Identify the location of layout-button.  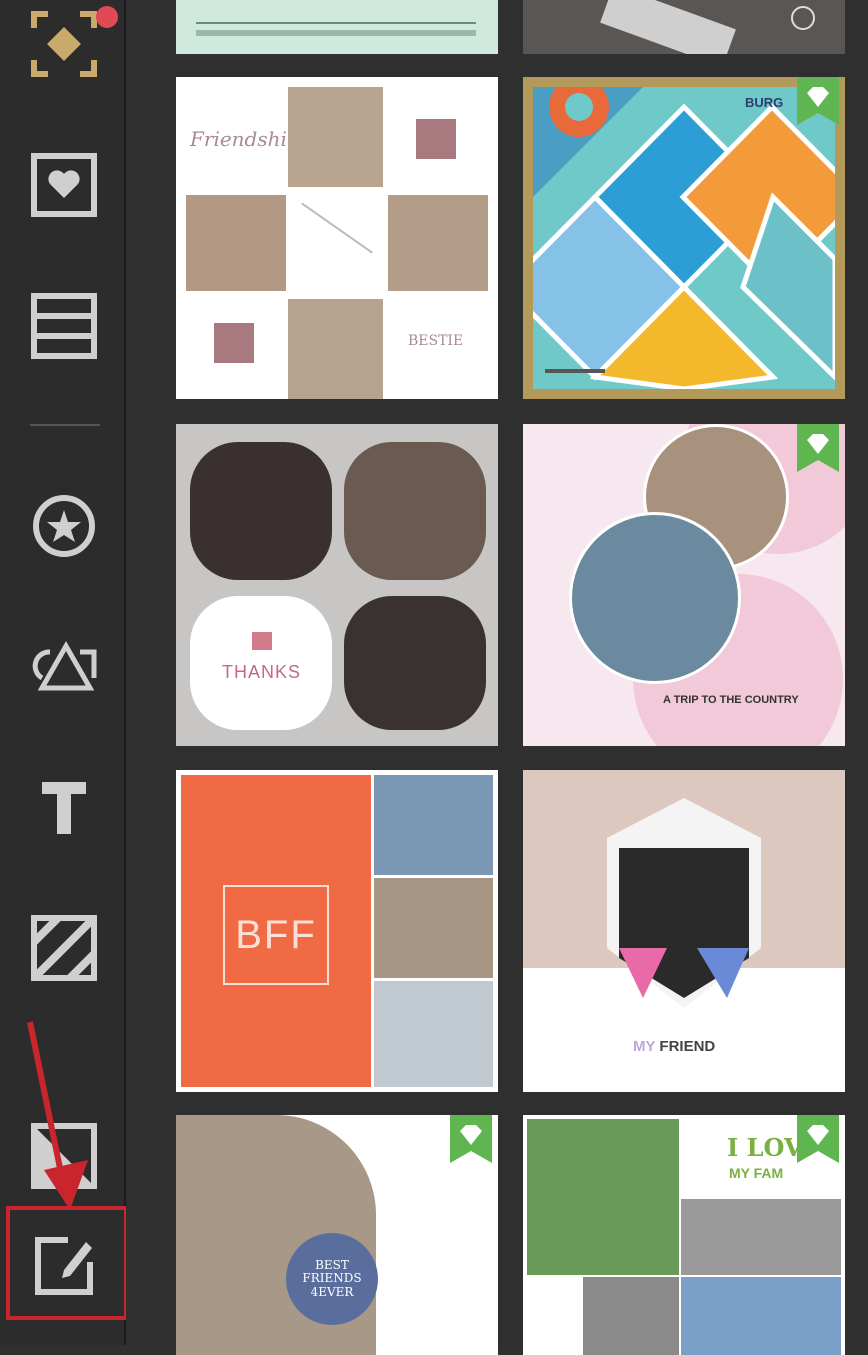
(64, 326).